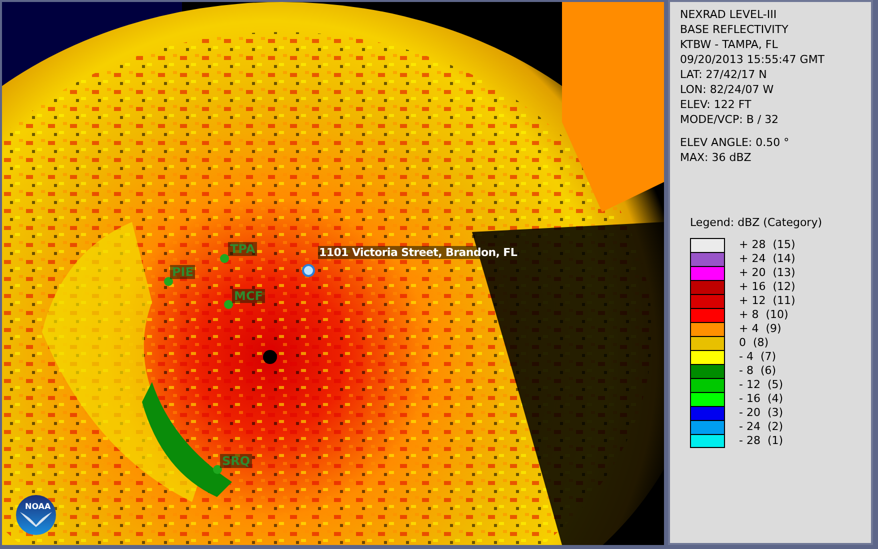 This screenshot has width=878, height=549. What do you see at coordinates (767, 259) in the screenshot?
I see `legend-label: + 24 (14)` at bounding box center [767, 259].